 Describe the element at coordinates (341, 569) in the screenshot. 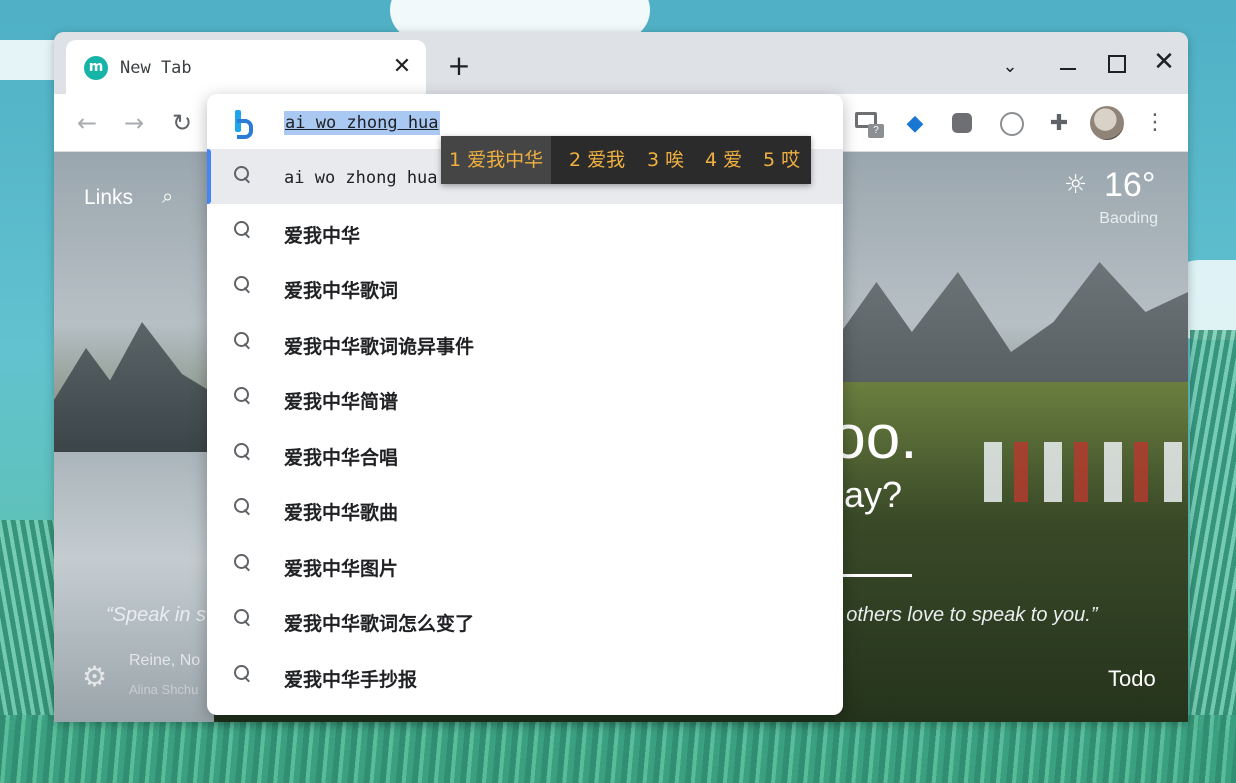

I see `suggestion-text: 爱我中华图片` at that location.